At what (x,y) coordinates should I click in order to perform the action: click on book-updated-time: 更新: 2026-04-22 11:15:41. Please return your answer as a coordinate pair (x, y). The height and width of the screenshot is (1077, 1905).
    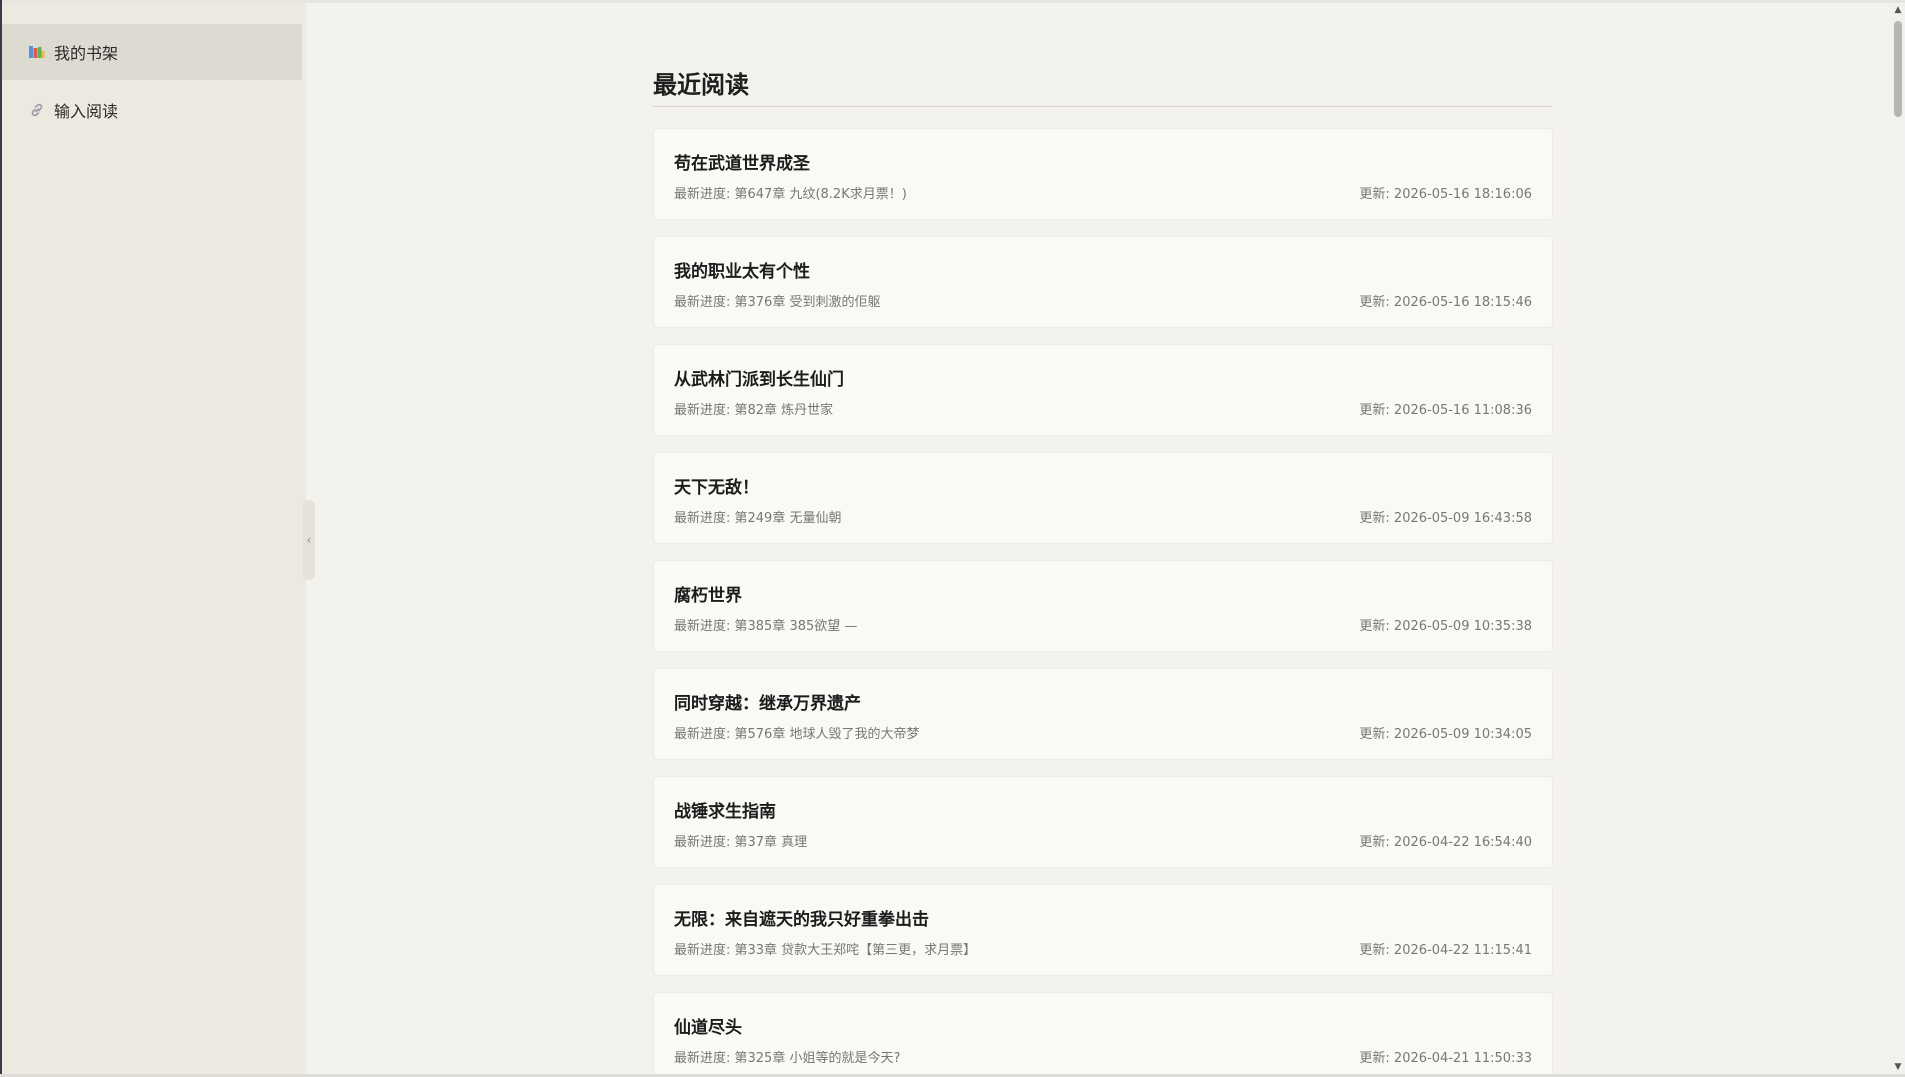
    Looking at the image, I should click on (1445, 950).